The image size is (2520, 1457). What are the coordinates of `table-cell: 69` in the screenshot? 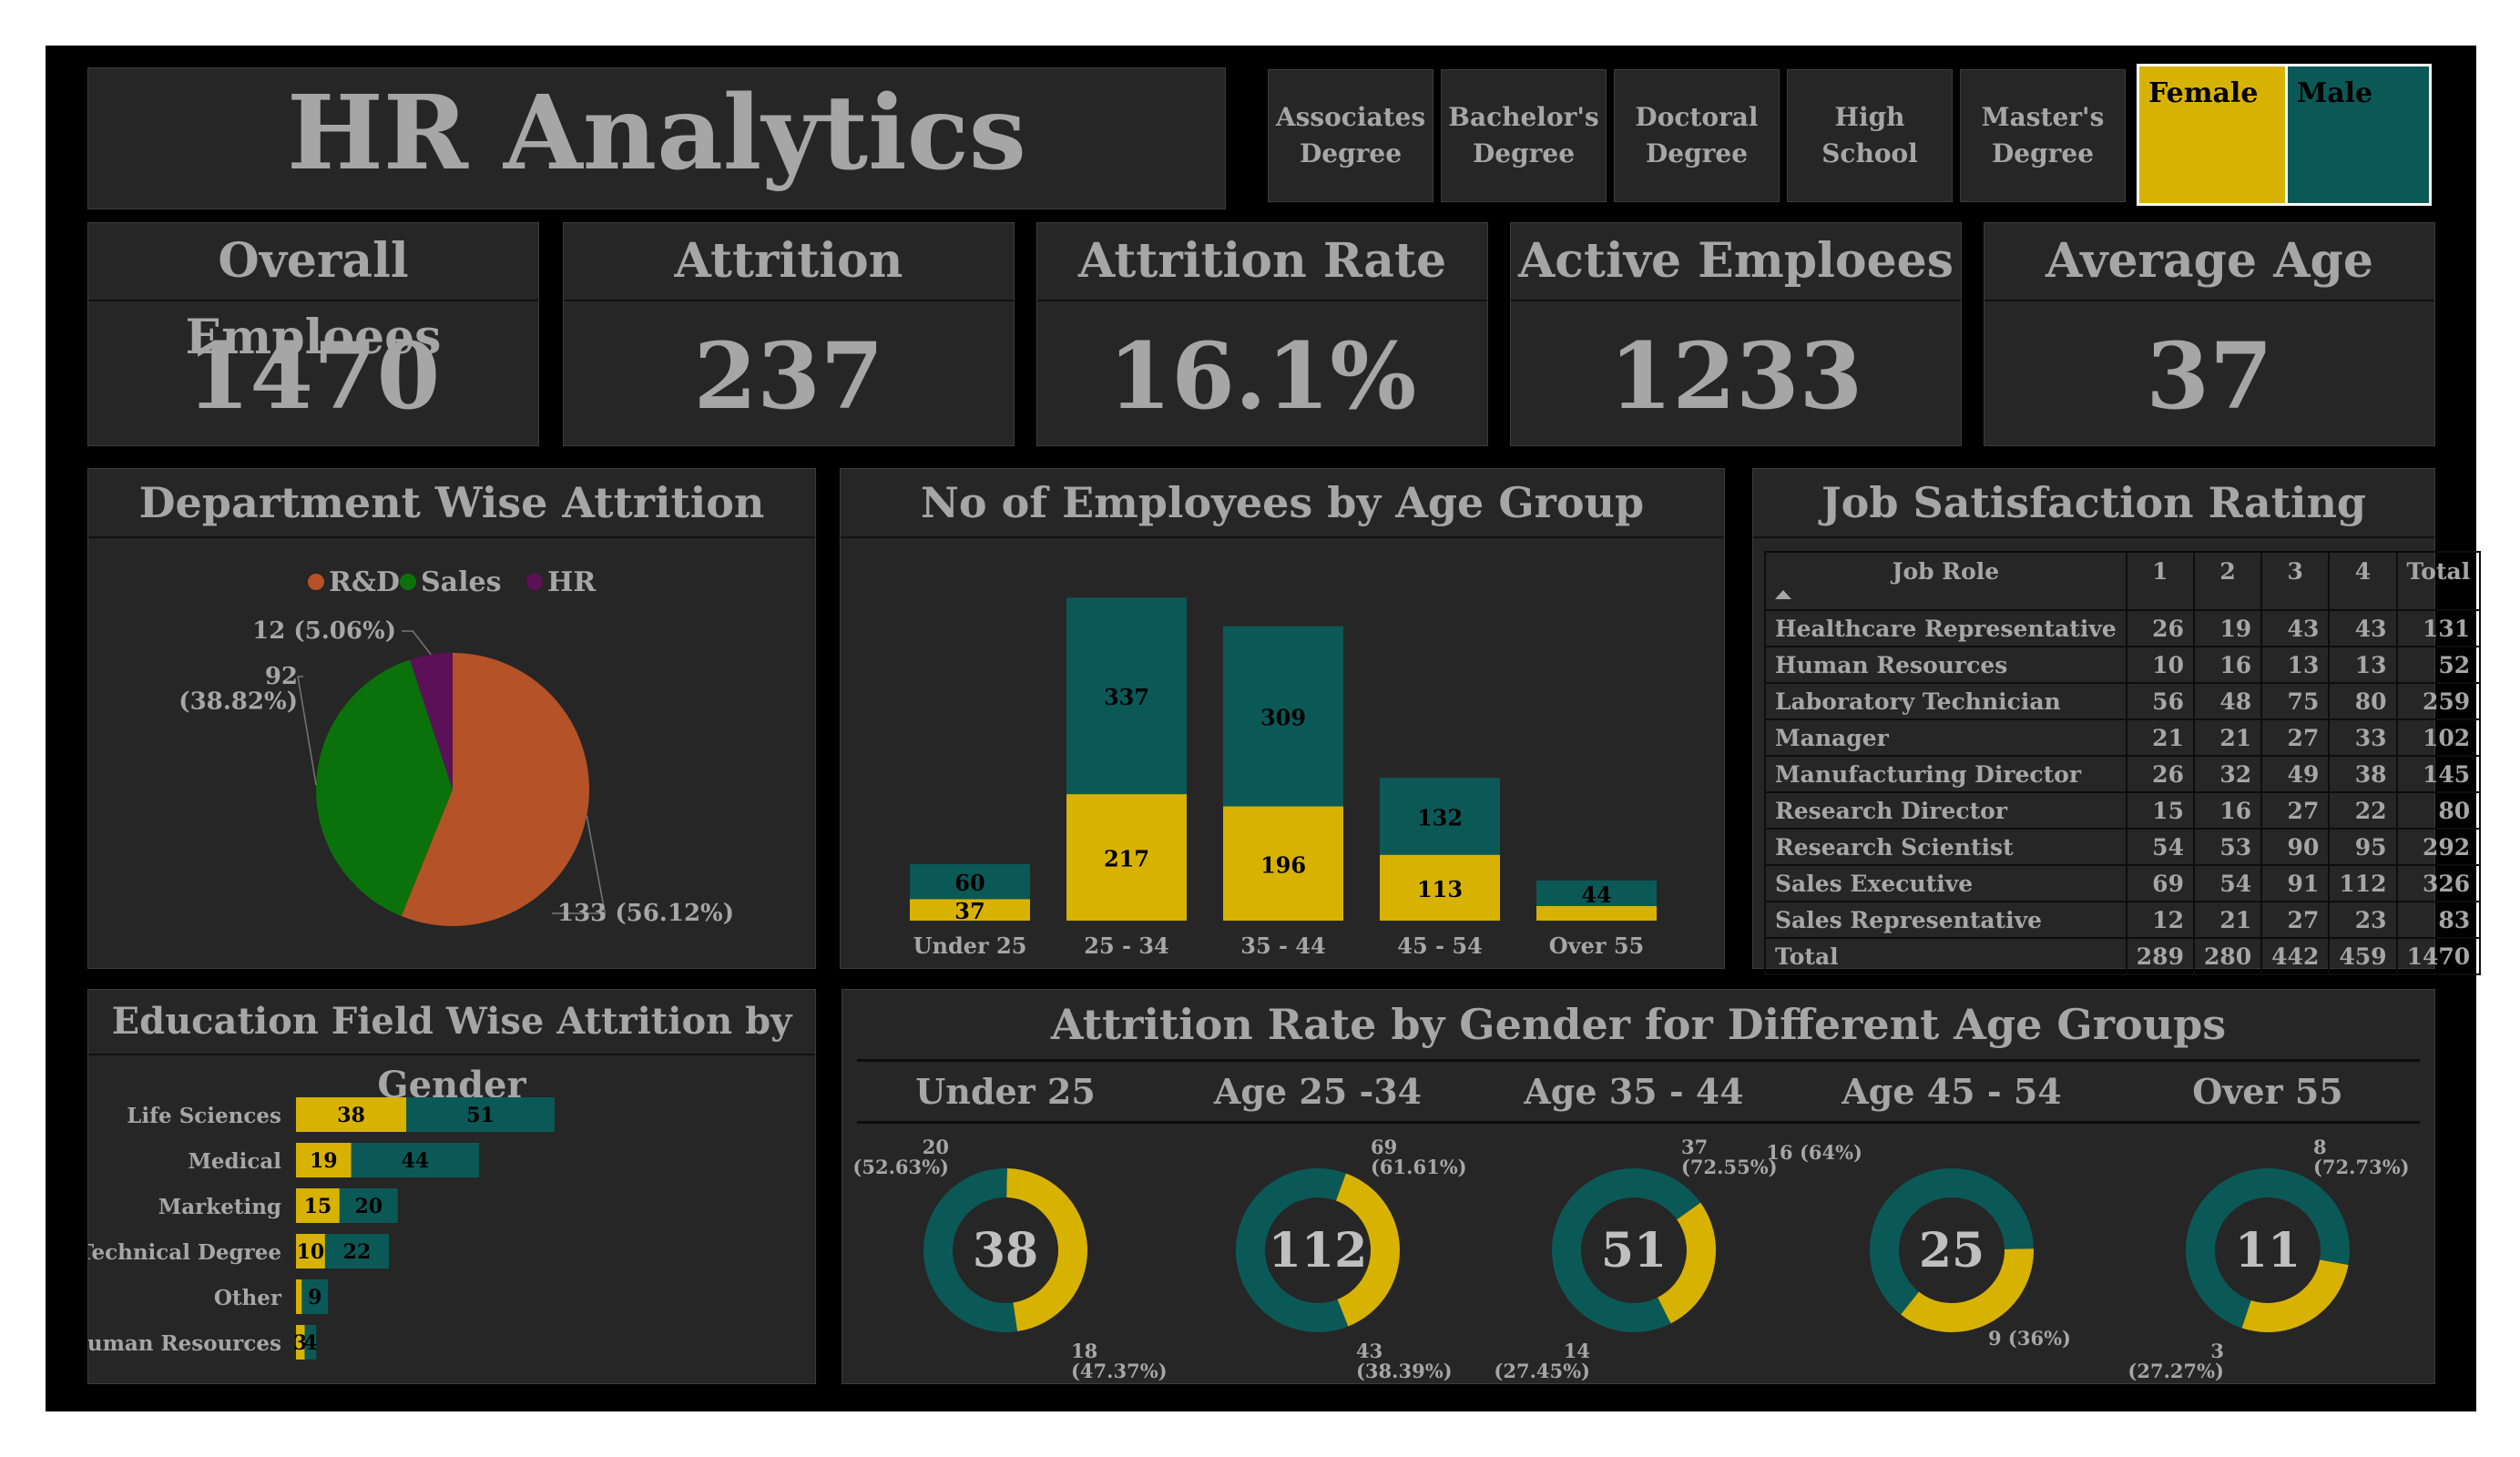 It's located at (2160, 883).